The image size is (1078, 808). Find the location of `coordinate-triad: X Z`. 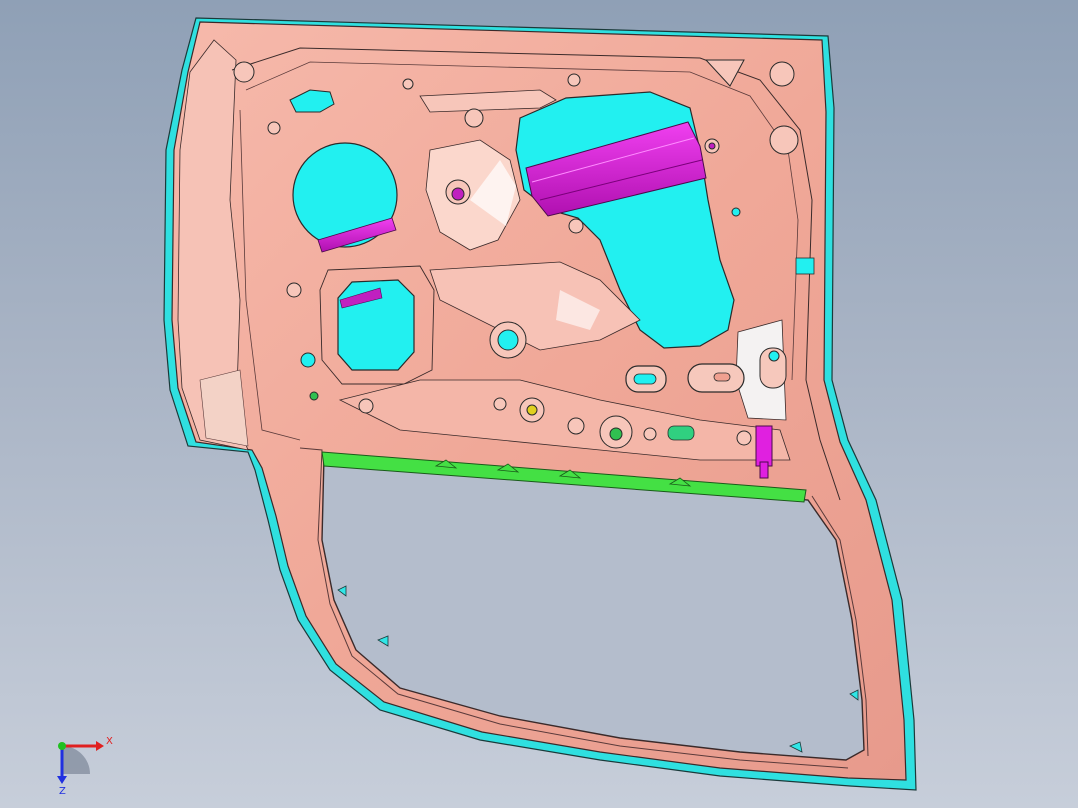

coordinate-triad: X Z is located at coordinates (85, 766).